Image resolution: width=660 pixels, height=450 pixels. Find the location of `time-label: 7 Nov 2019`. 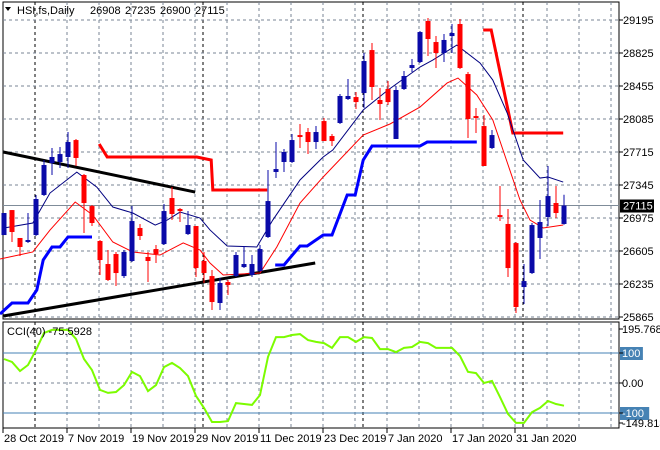

time-label: 7 Nov 2019 is located at coordinates (96, 439).